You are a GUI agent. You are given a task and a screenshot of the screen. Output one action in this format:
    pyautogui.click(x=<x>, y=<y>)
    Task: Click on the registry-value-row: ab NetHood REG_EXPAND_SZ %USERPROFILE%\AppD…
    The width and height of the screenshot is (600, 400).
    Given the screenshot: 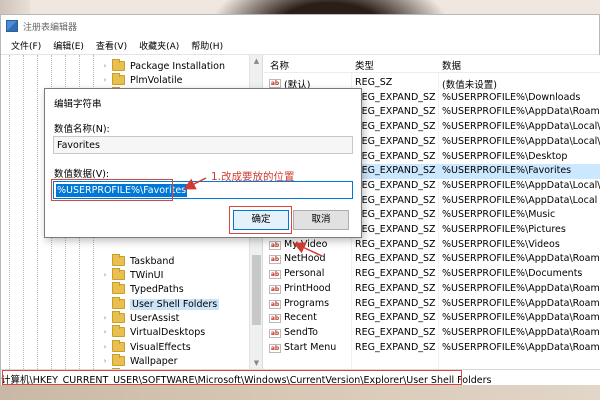 What is the action you would take?
    pyautogui.click(x=432, y=259)
    